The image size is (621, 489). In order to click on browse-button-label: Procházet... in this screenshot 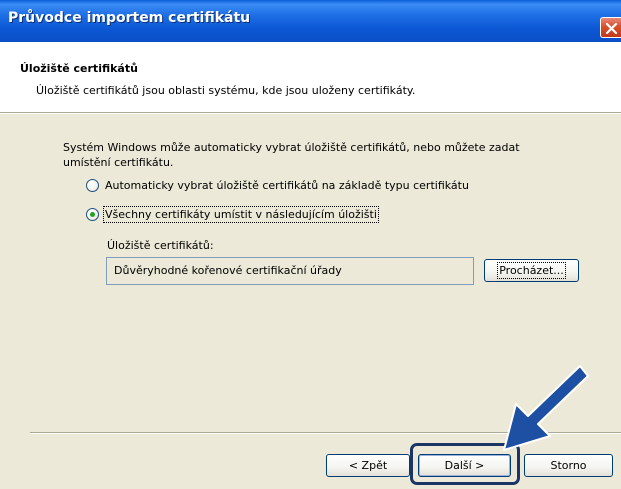, I will do `click(531, 270)`.